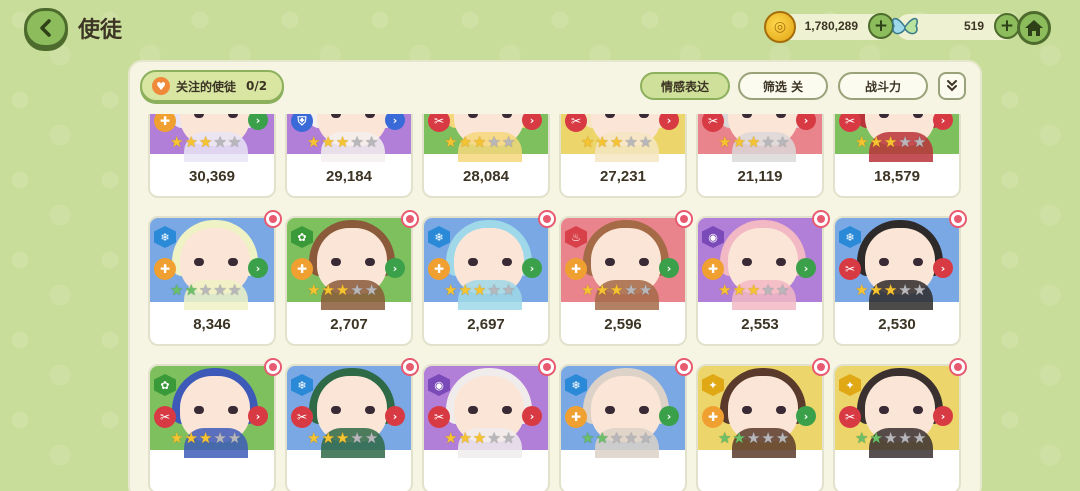  Describe the element at coordinates (212, 156) in the screenshot. I see `apostle-card: ◉✚›★★★★★30,369` at that location.